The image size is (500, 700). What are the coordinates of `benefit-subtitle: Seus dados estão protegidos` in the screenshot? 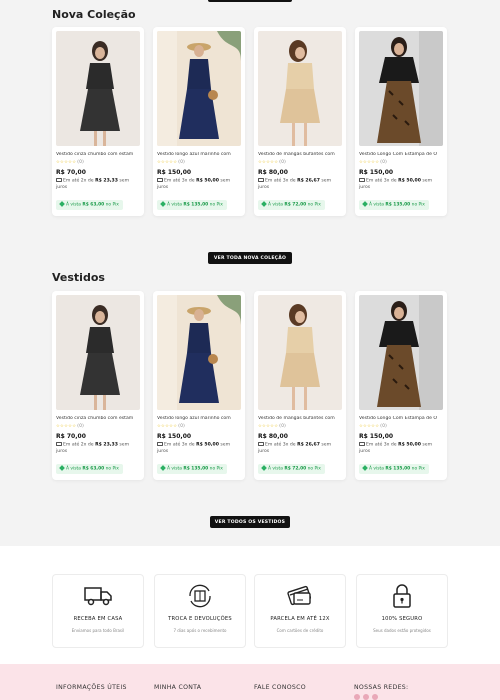 It's located at (402, 630).